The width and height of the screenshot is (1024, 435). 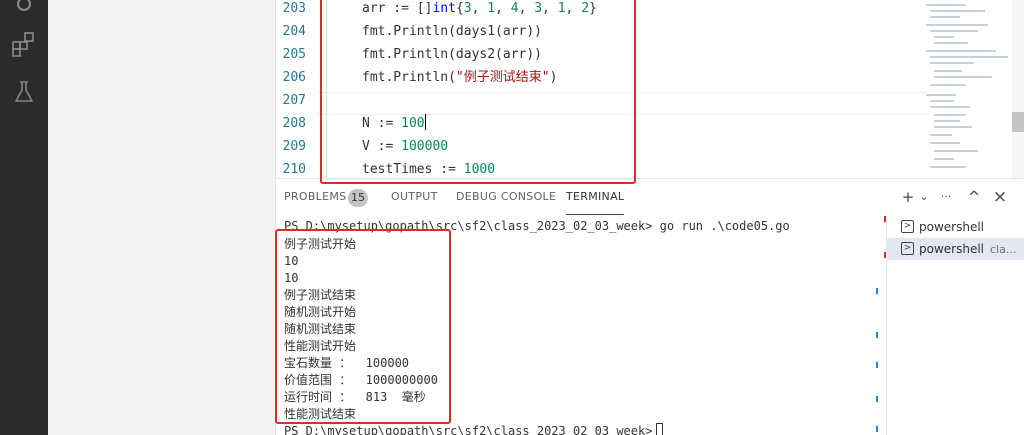 I want to click on line-number: 205, so click(x=294, y=54).